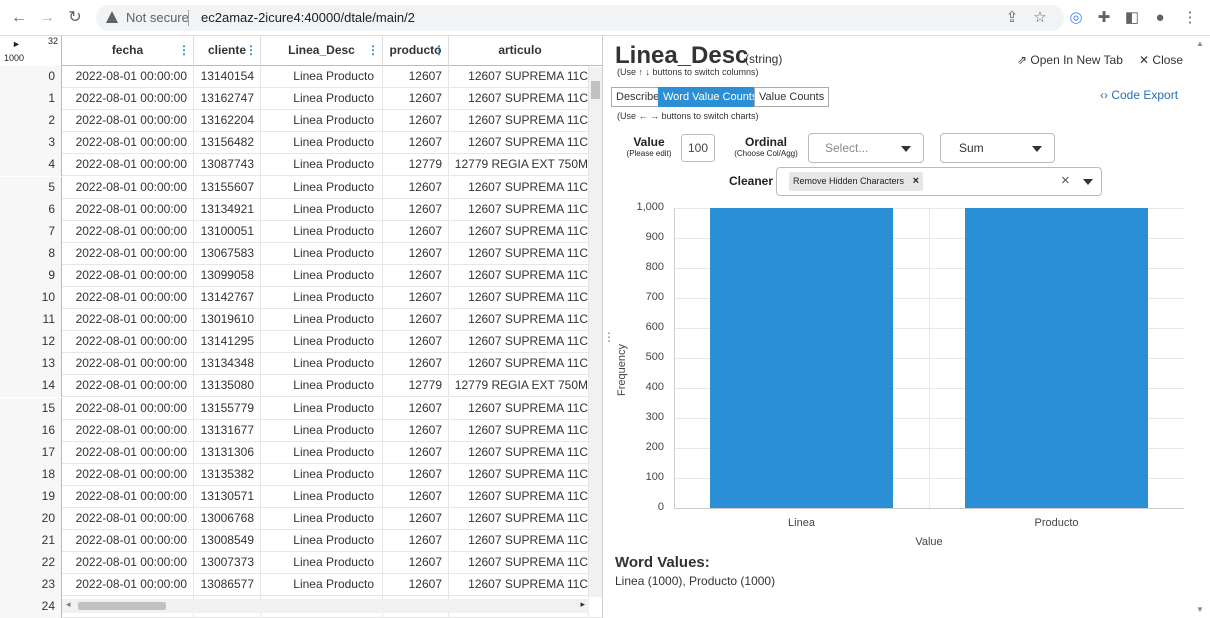 The image size is (1210, 618). I want to click on cell-cliente: 13008549, so click(227, 541).